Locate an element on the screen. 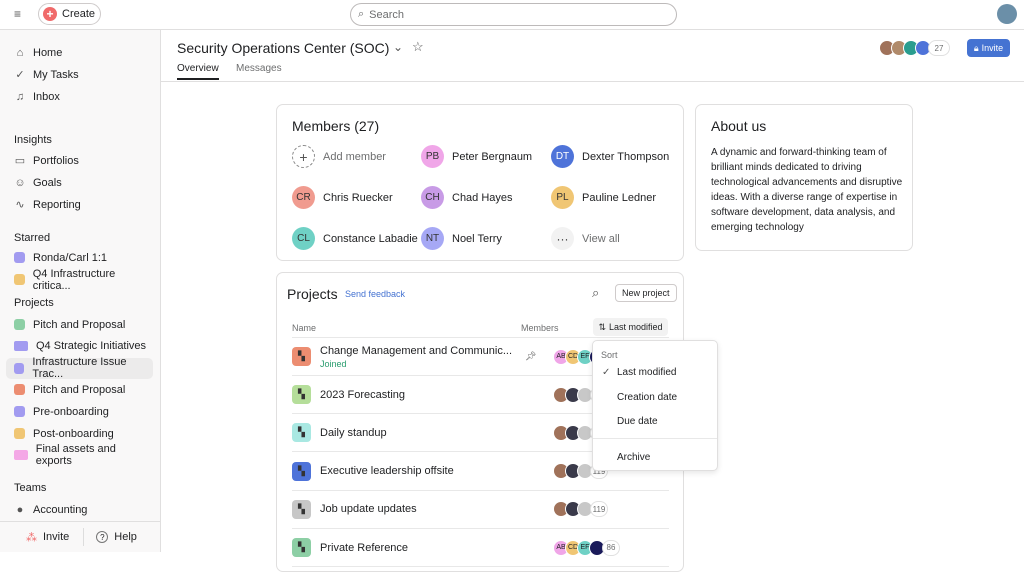 Image resolution: width=1024 pixels, height=572 pixels. folder-icon is located at coordinates (21, 455).